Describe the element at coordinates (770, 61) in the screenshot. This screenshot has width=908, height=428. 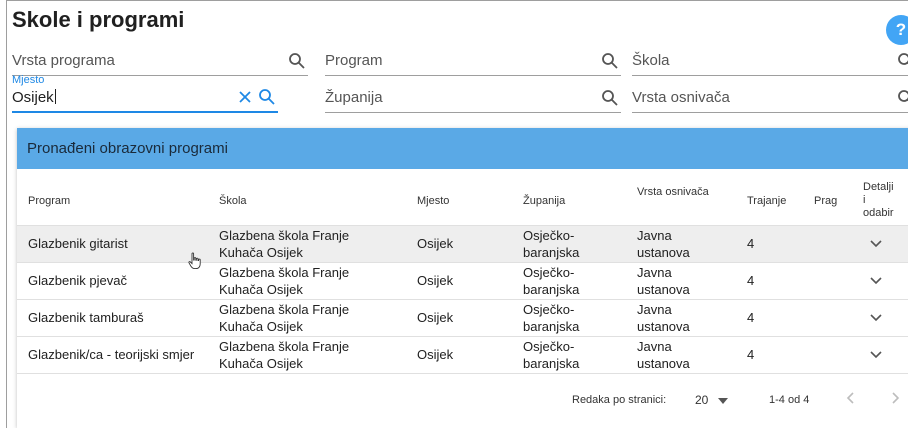
I see `skola-field: Škola` at that location.